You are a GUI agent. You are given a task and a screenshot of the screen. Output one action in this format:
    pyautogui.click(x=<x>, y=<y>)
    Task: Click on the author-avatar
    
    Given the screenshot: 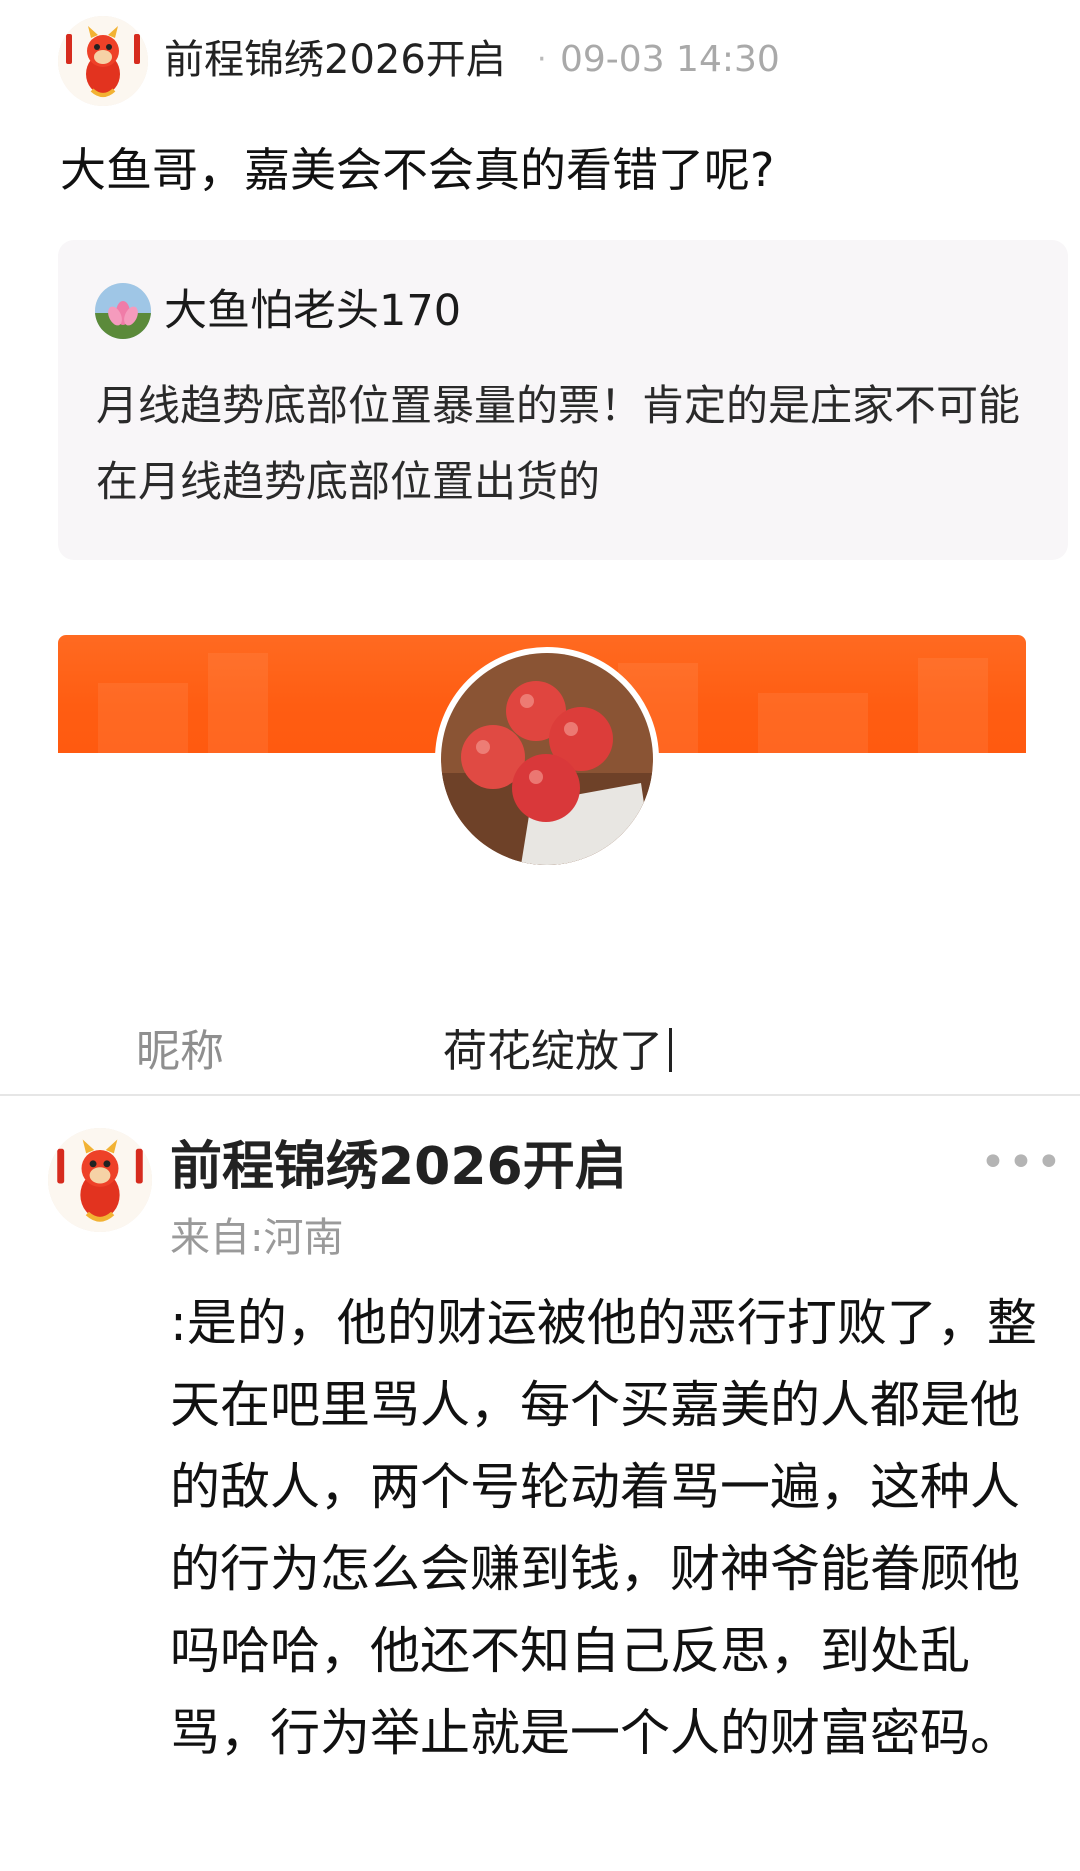 What is the action you would take?
    pyautogui.click(x=103, y=61)
    